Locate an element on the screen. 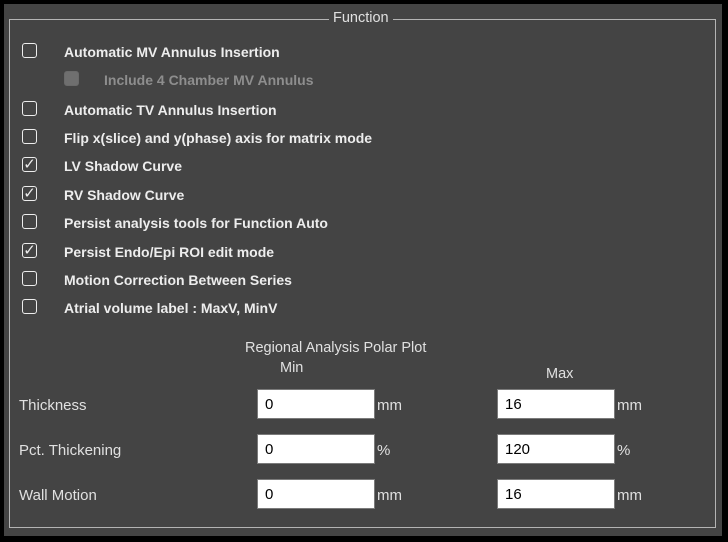 This screenshot has width=728, height=542. thickness-max-unit: mm is located at coordinates (629, 405).